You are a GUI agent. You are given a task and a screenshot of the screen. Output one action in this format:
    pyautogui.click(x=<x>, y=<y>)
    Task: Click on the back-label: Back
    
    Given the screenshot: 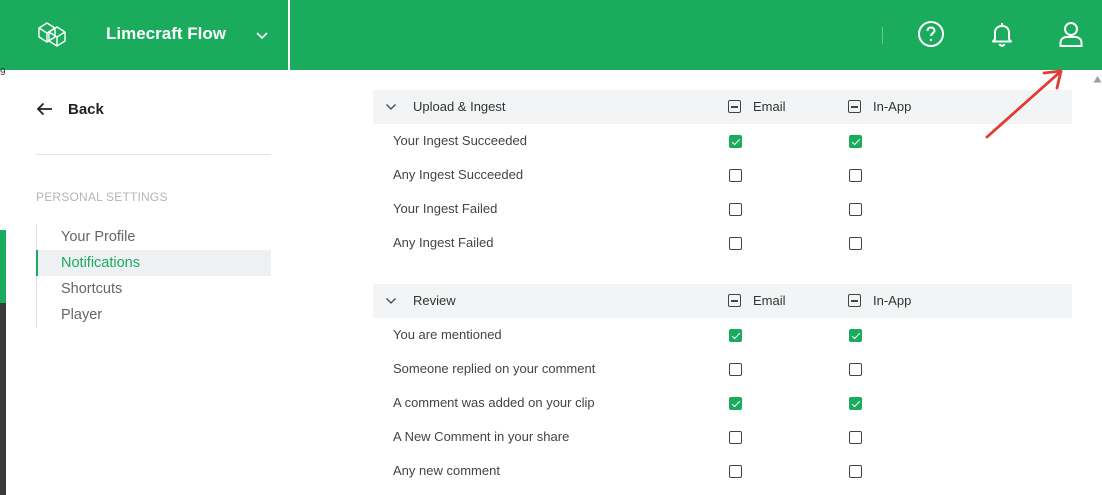 What is the action you would take?
    pyautogui.click(x=86, y=109)
    